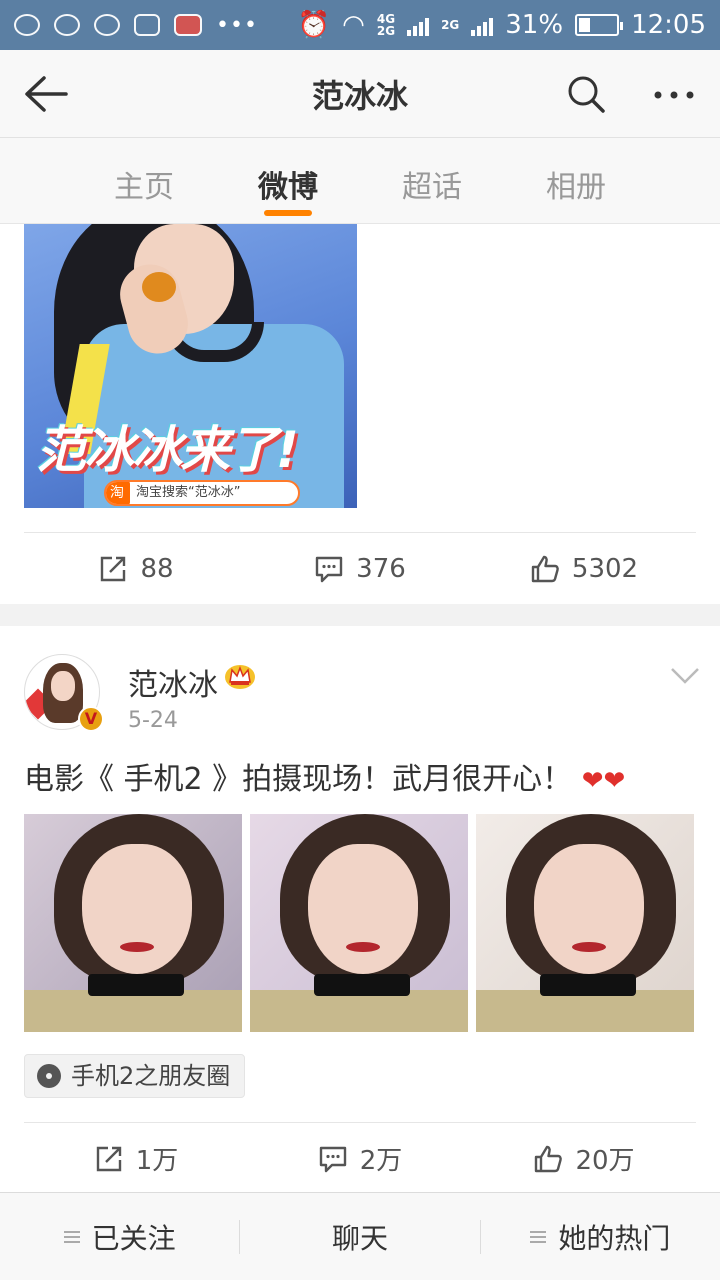  I want to click on tab-super-topic: 超话, so click(432, 184).